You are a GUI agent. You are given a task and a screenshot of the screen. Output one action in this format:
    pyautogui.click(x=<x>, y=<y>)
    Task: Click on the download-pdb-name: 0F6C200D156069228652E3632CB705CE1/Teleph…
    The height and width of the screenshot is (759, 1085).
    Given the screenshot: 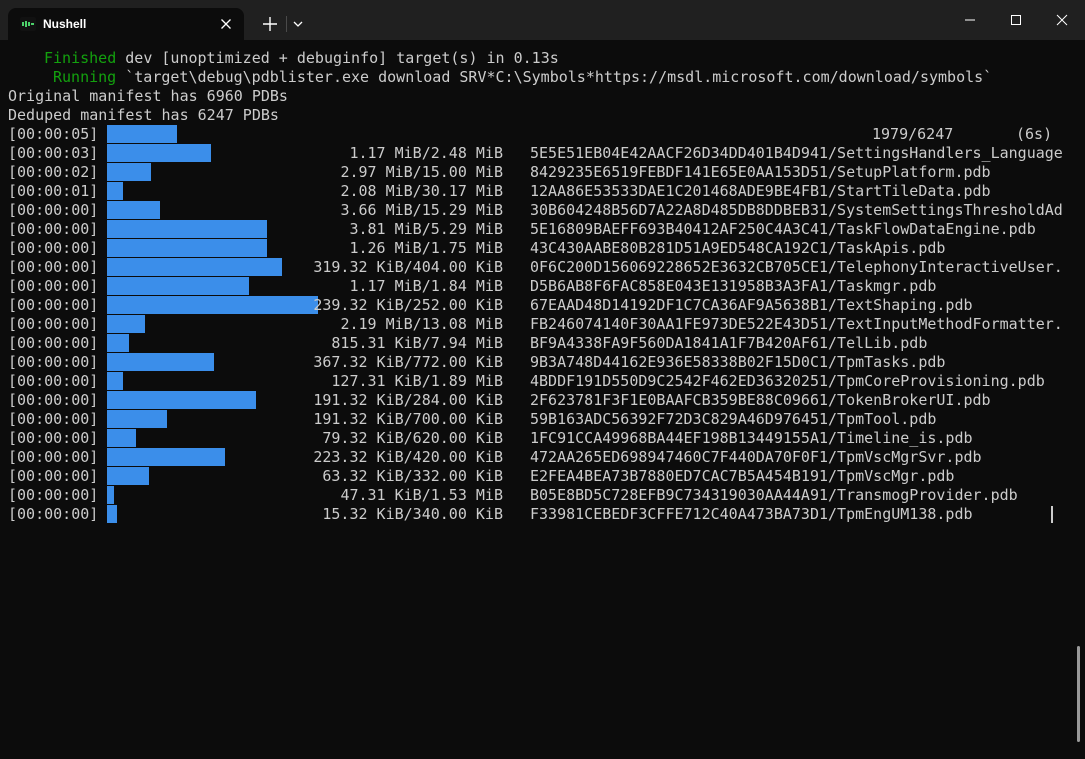 What is the action you would take?
    pyautogui.click(x=796, y=267)
    